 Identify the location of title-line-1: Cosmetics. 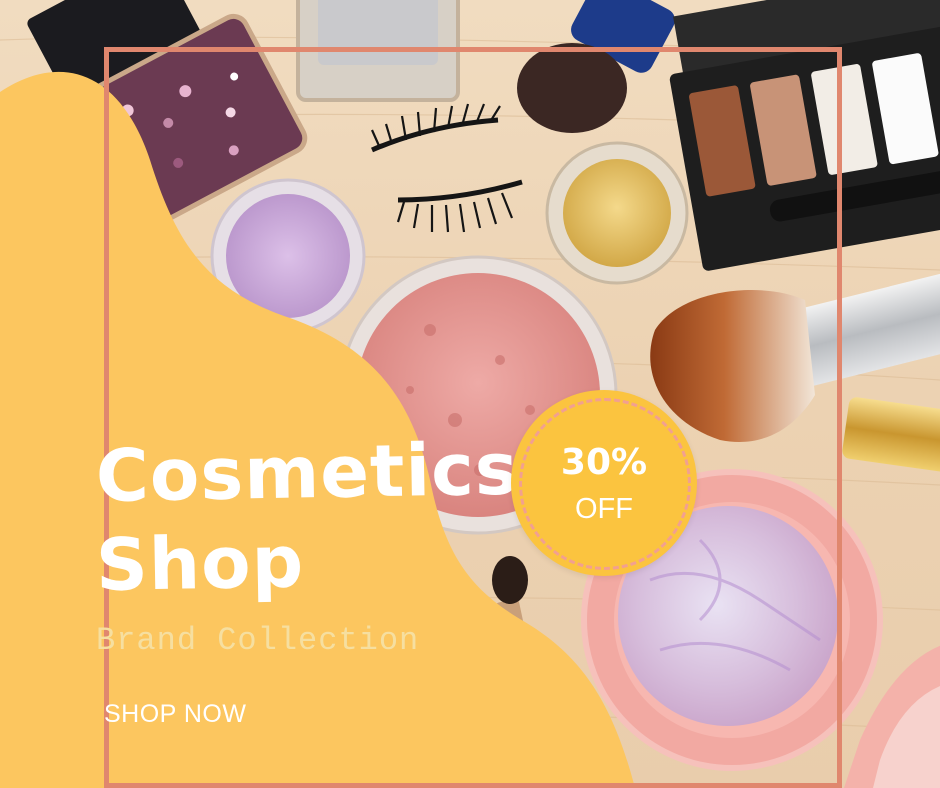
(307, 472).